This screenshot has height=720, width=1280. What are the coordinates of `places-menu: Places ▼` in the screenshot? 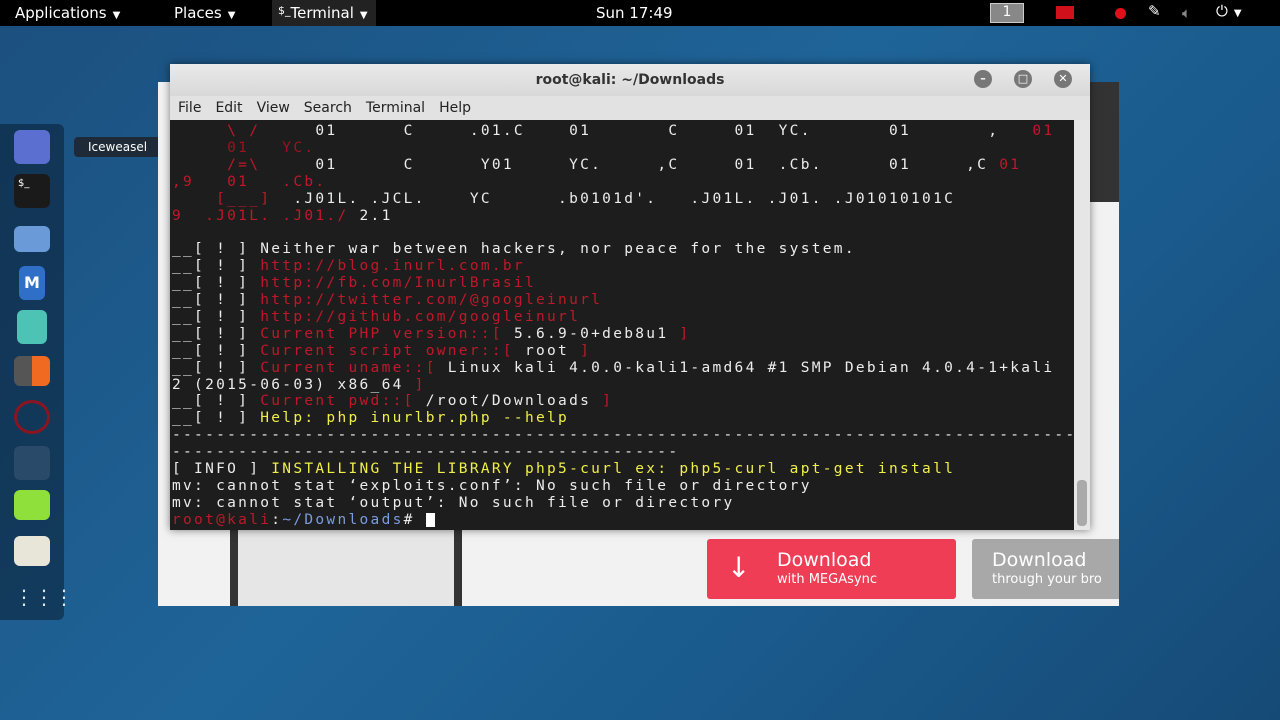 It's located at (204, 13).